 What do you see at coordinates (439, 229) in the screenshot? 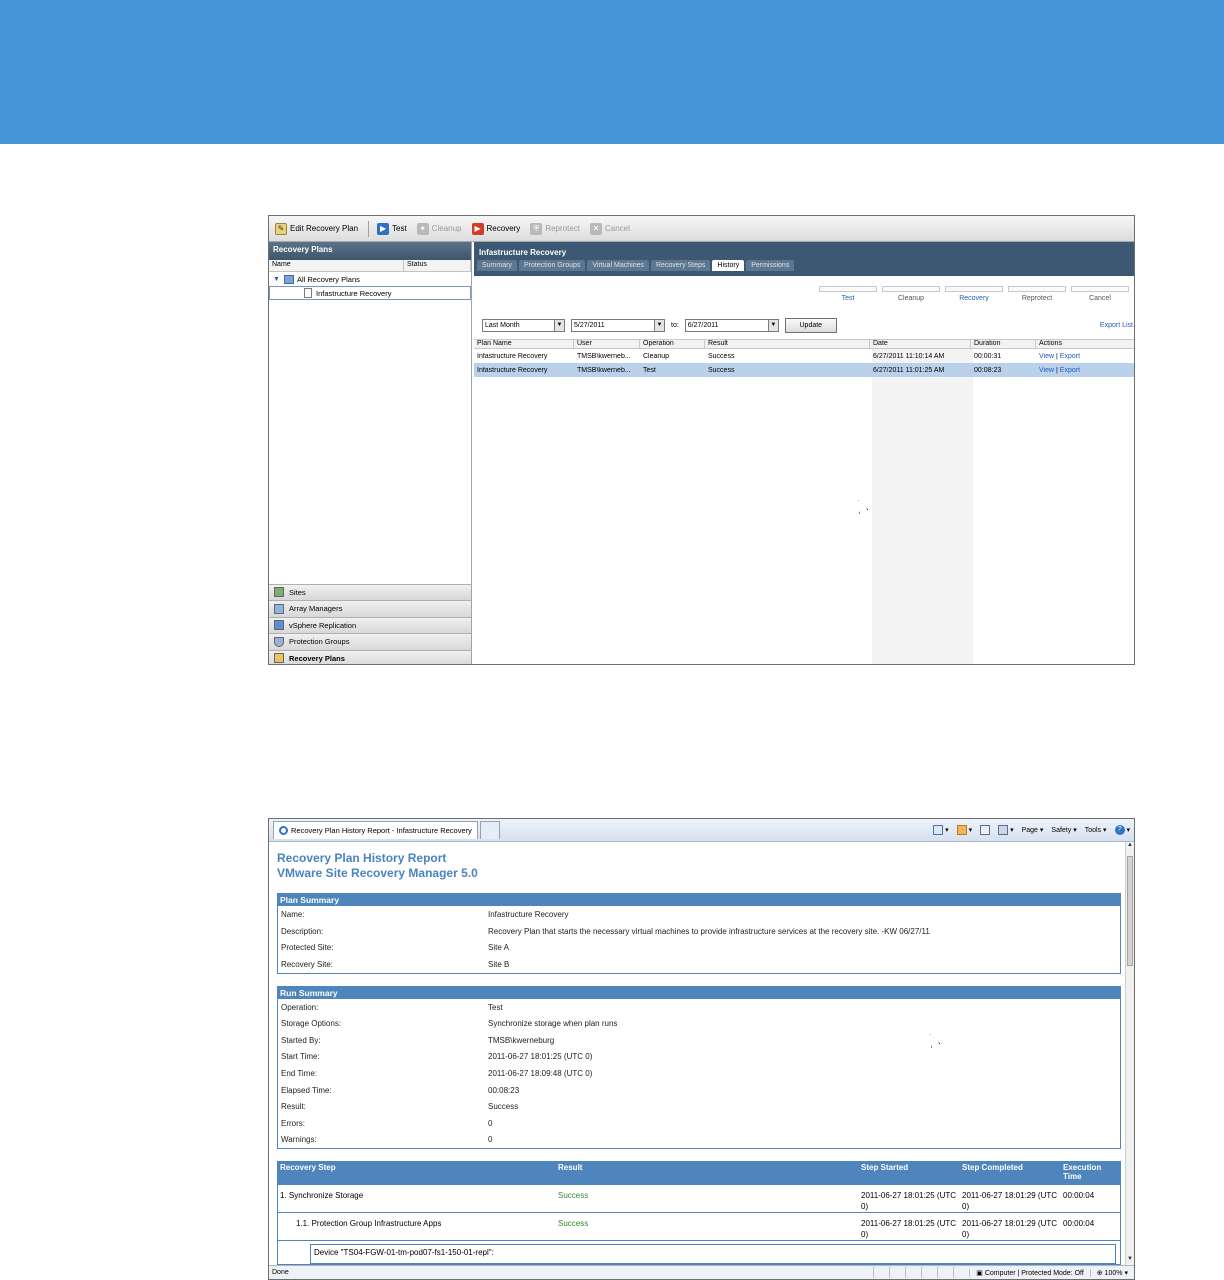
I see `cleanup-button: ✦ Cleanup` at bounding box center [439, 229].